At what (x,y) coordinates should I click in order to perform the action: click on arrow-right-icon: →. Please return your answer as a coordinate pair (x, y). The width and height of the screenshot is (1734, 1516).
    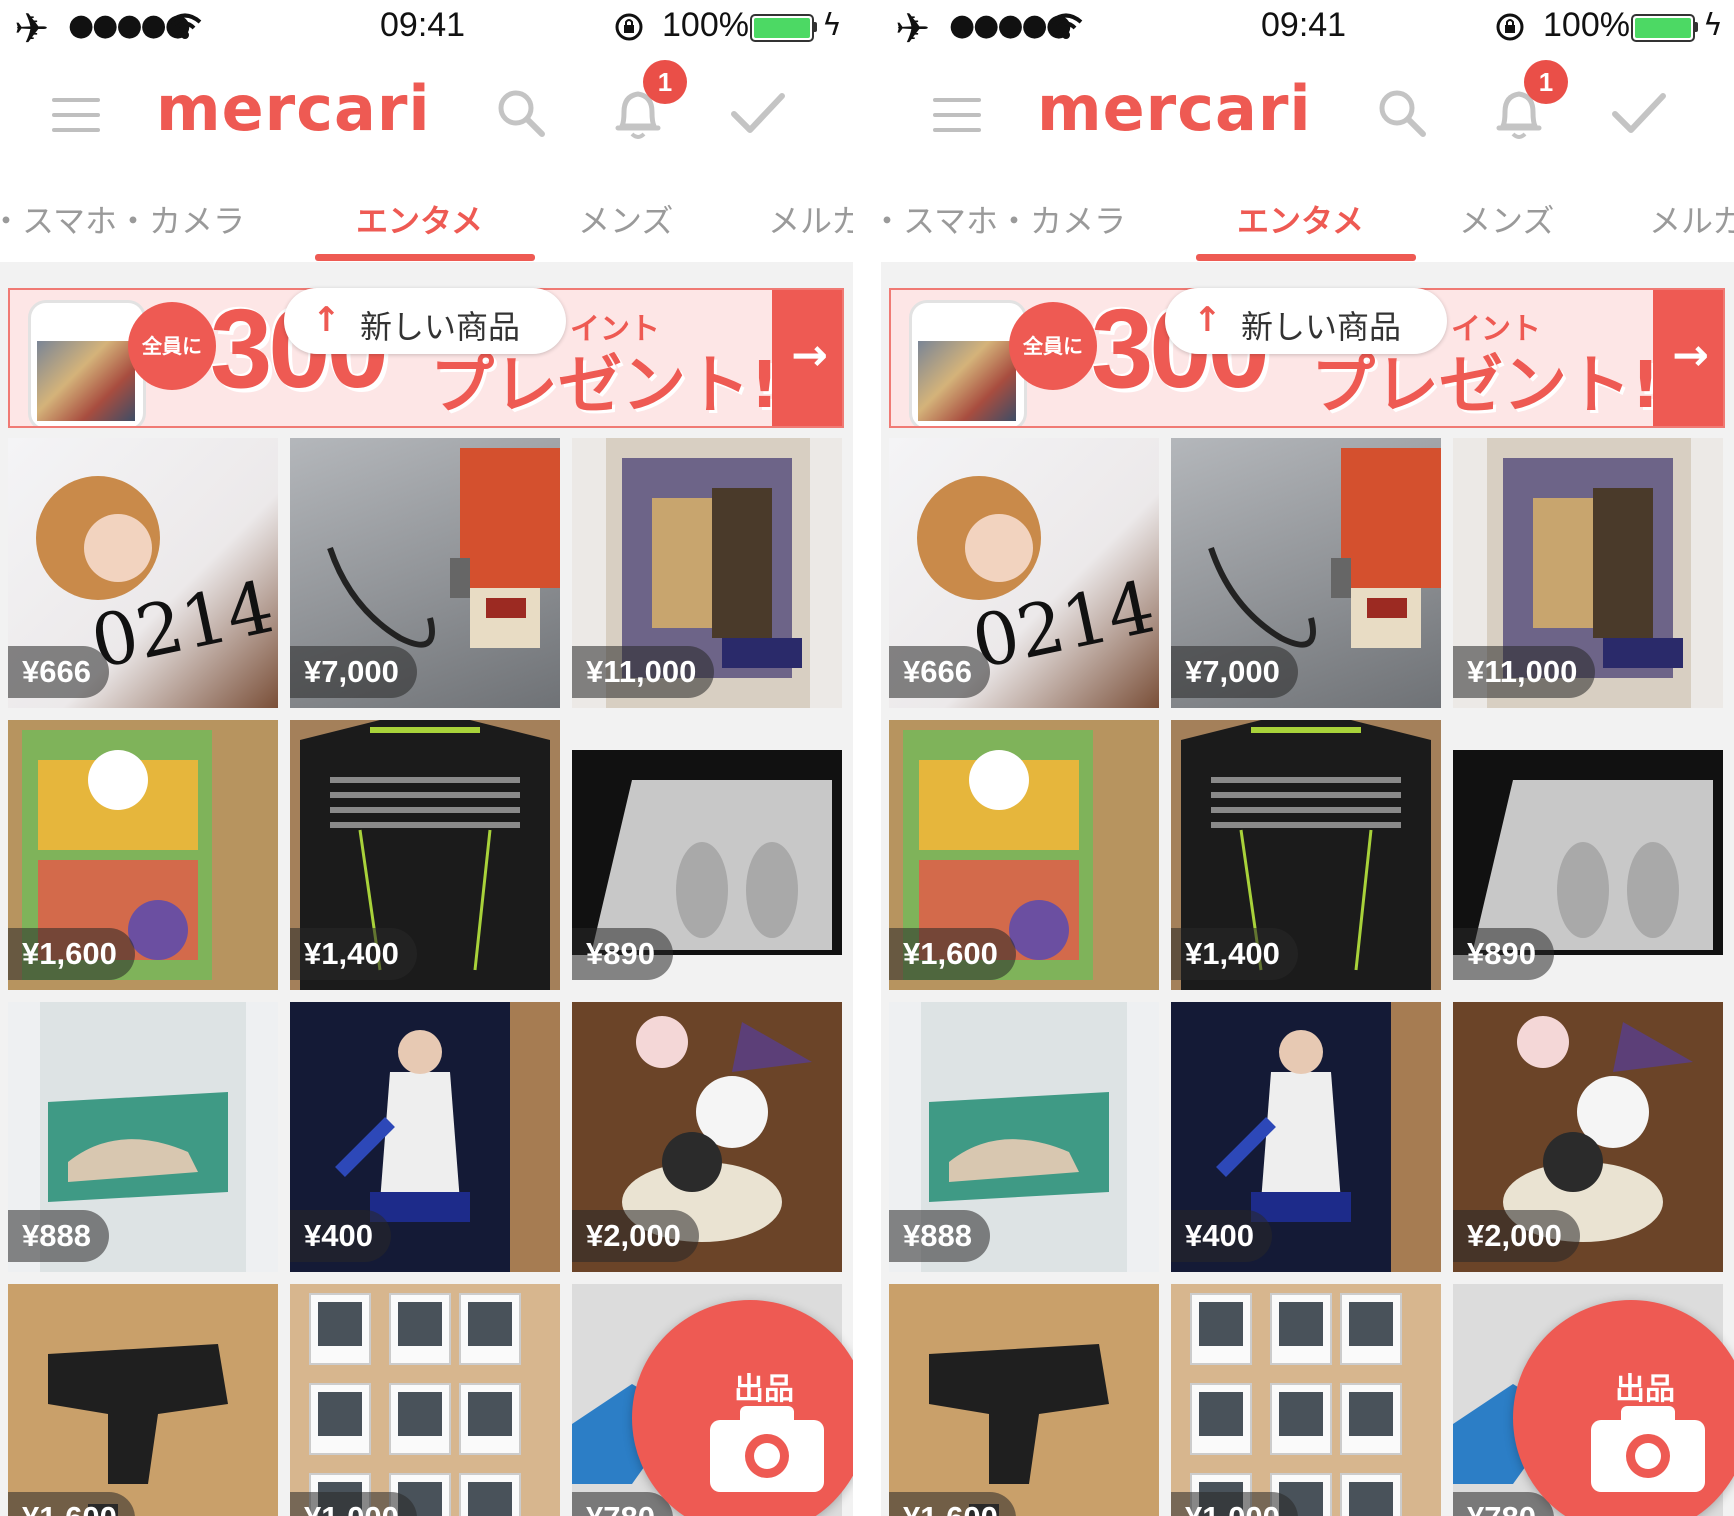
    Looking at the image, I should click on (1690, 355).